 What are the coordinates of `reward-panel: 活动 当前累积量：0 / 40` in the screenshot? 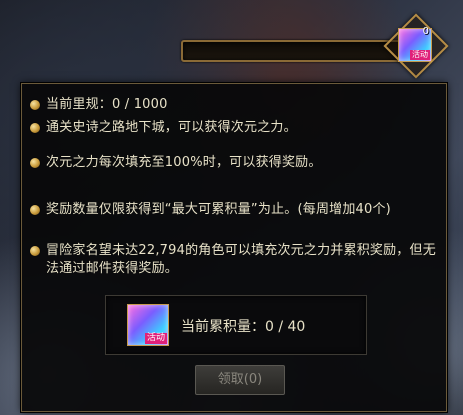 It's located at (236, 325).